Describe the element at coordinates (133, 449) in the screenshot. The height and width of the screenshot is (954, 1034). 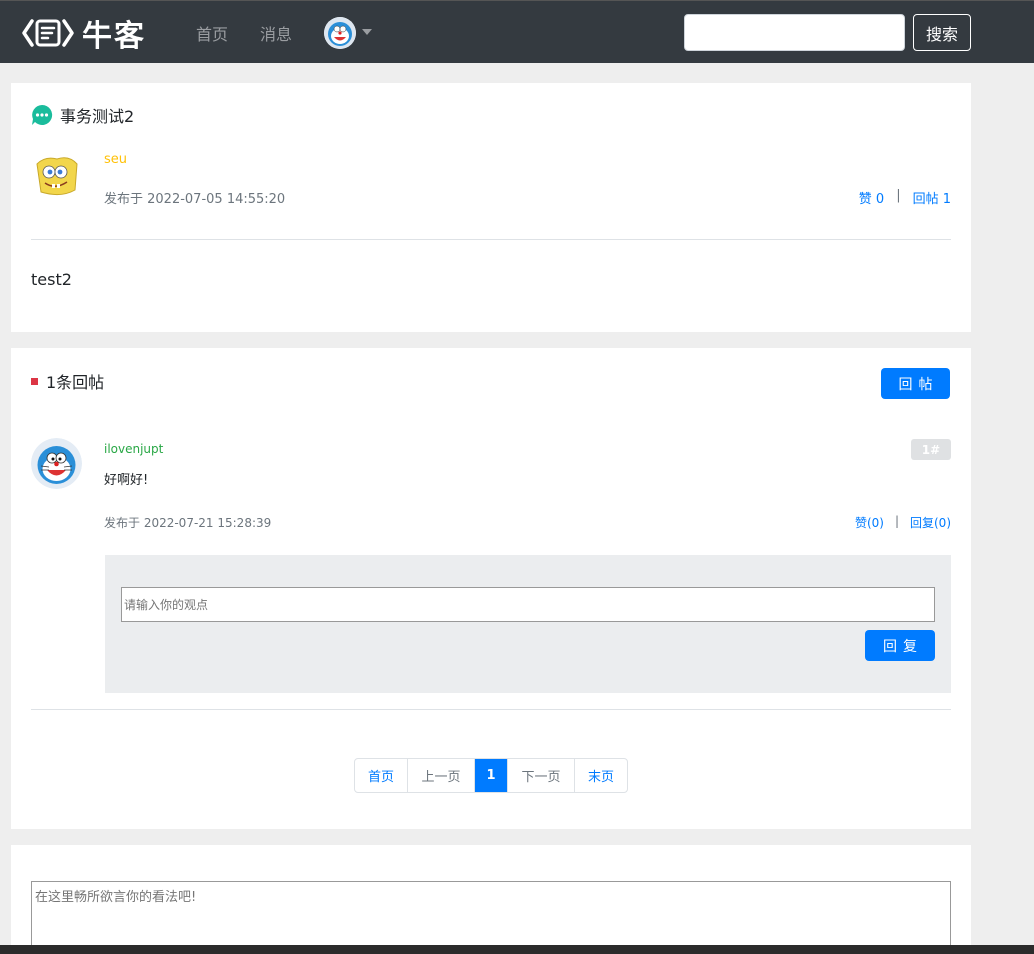
I see `commenter-name-link: ilovenjupt` at that location.